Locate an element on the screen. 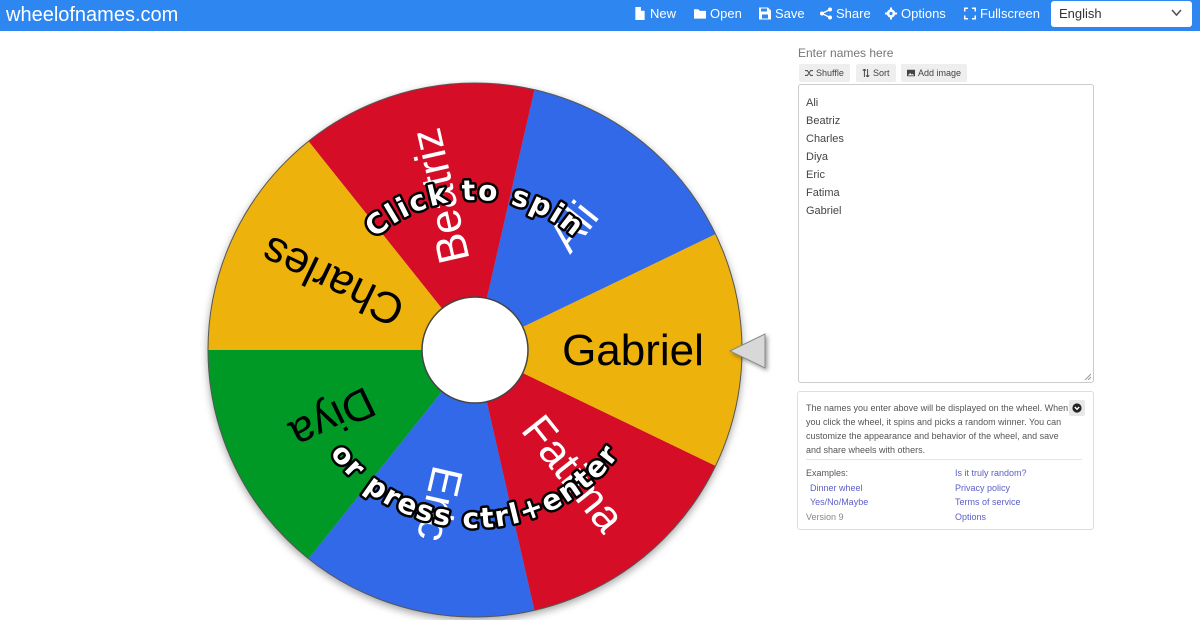  options-button: Options is located at coordinates (915, 13).